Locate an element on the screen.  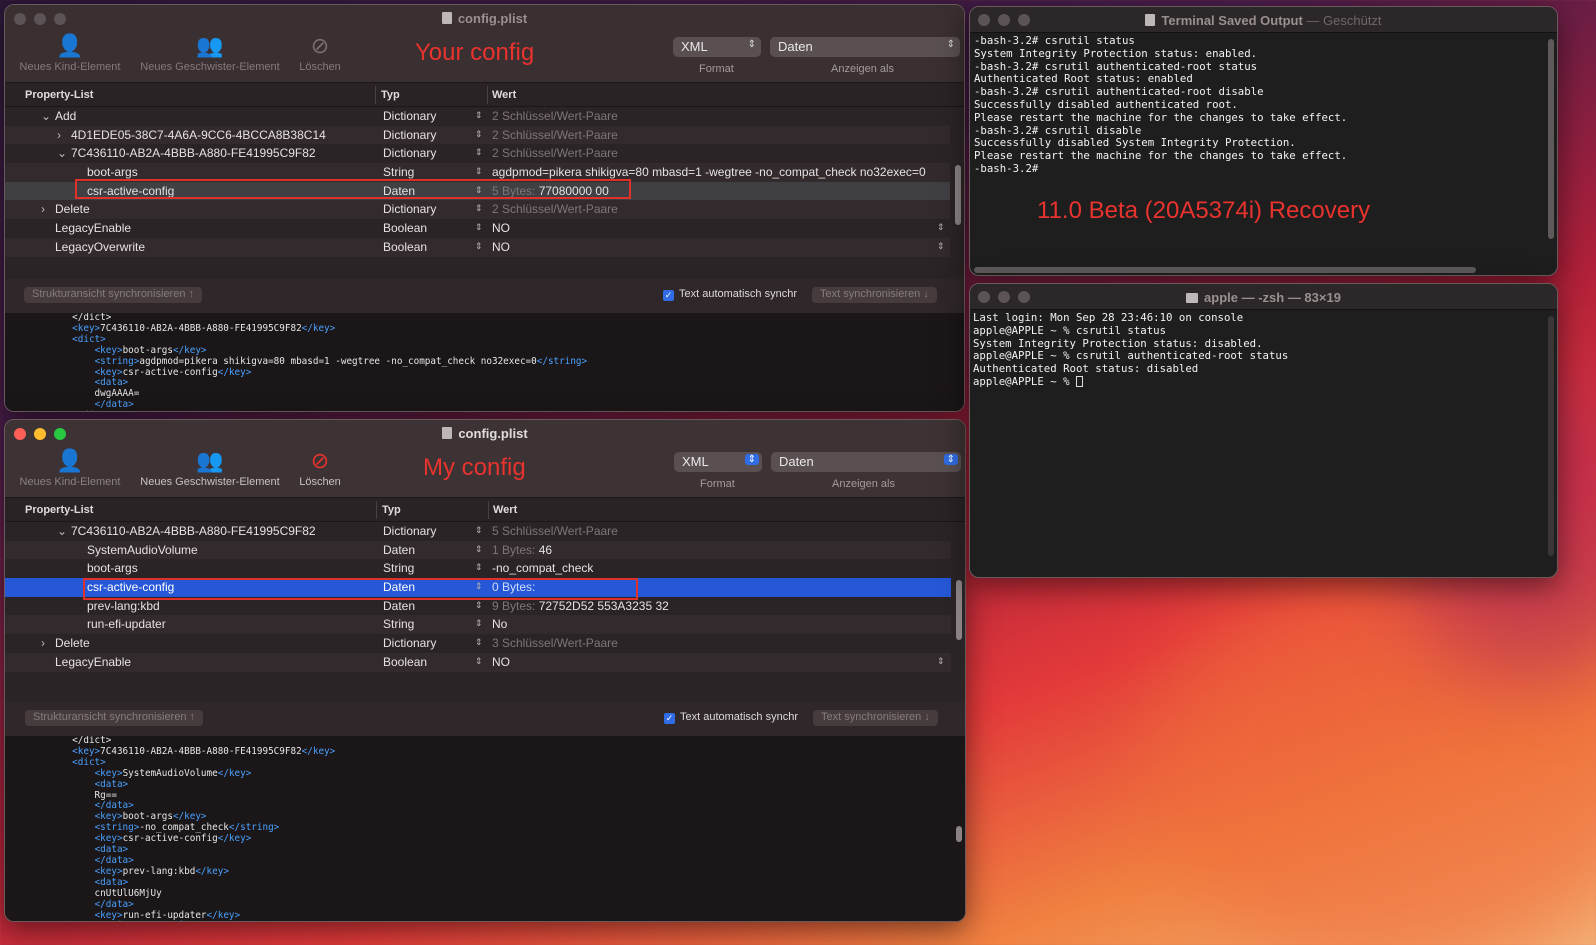
row-value: 1 Bytes: 46 is located at coordinates (522, 550).